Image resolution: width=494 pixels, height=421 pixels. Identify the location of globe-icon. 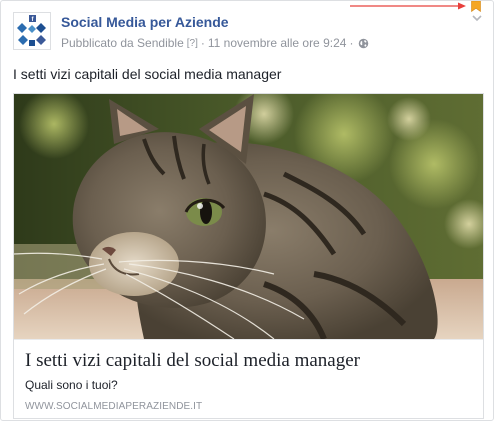
(363, 43).